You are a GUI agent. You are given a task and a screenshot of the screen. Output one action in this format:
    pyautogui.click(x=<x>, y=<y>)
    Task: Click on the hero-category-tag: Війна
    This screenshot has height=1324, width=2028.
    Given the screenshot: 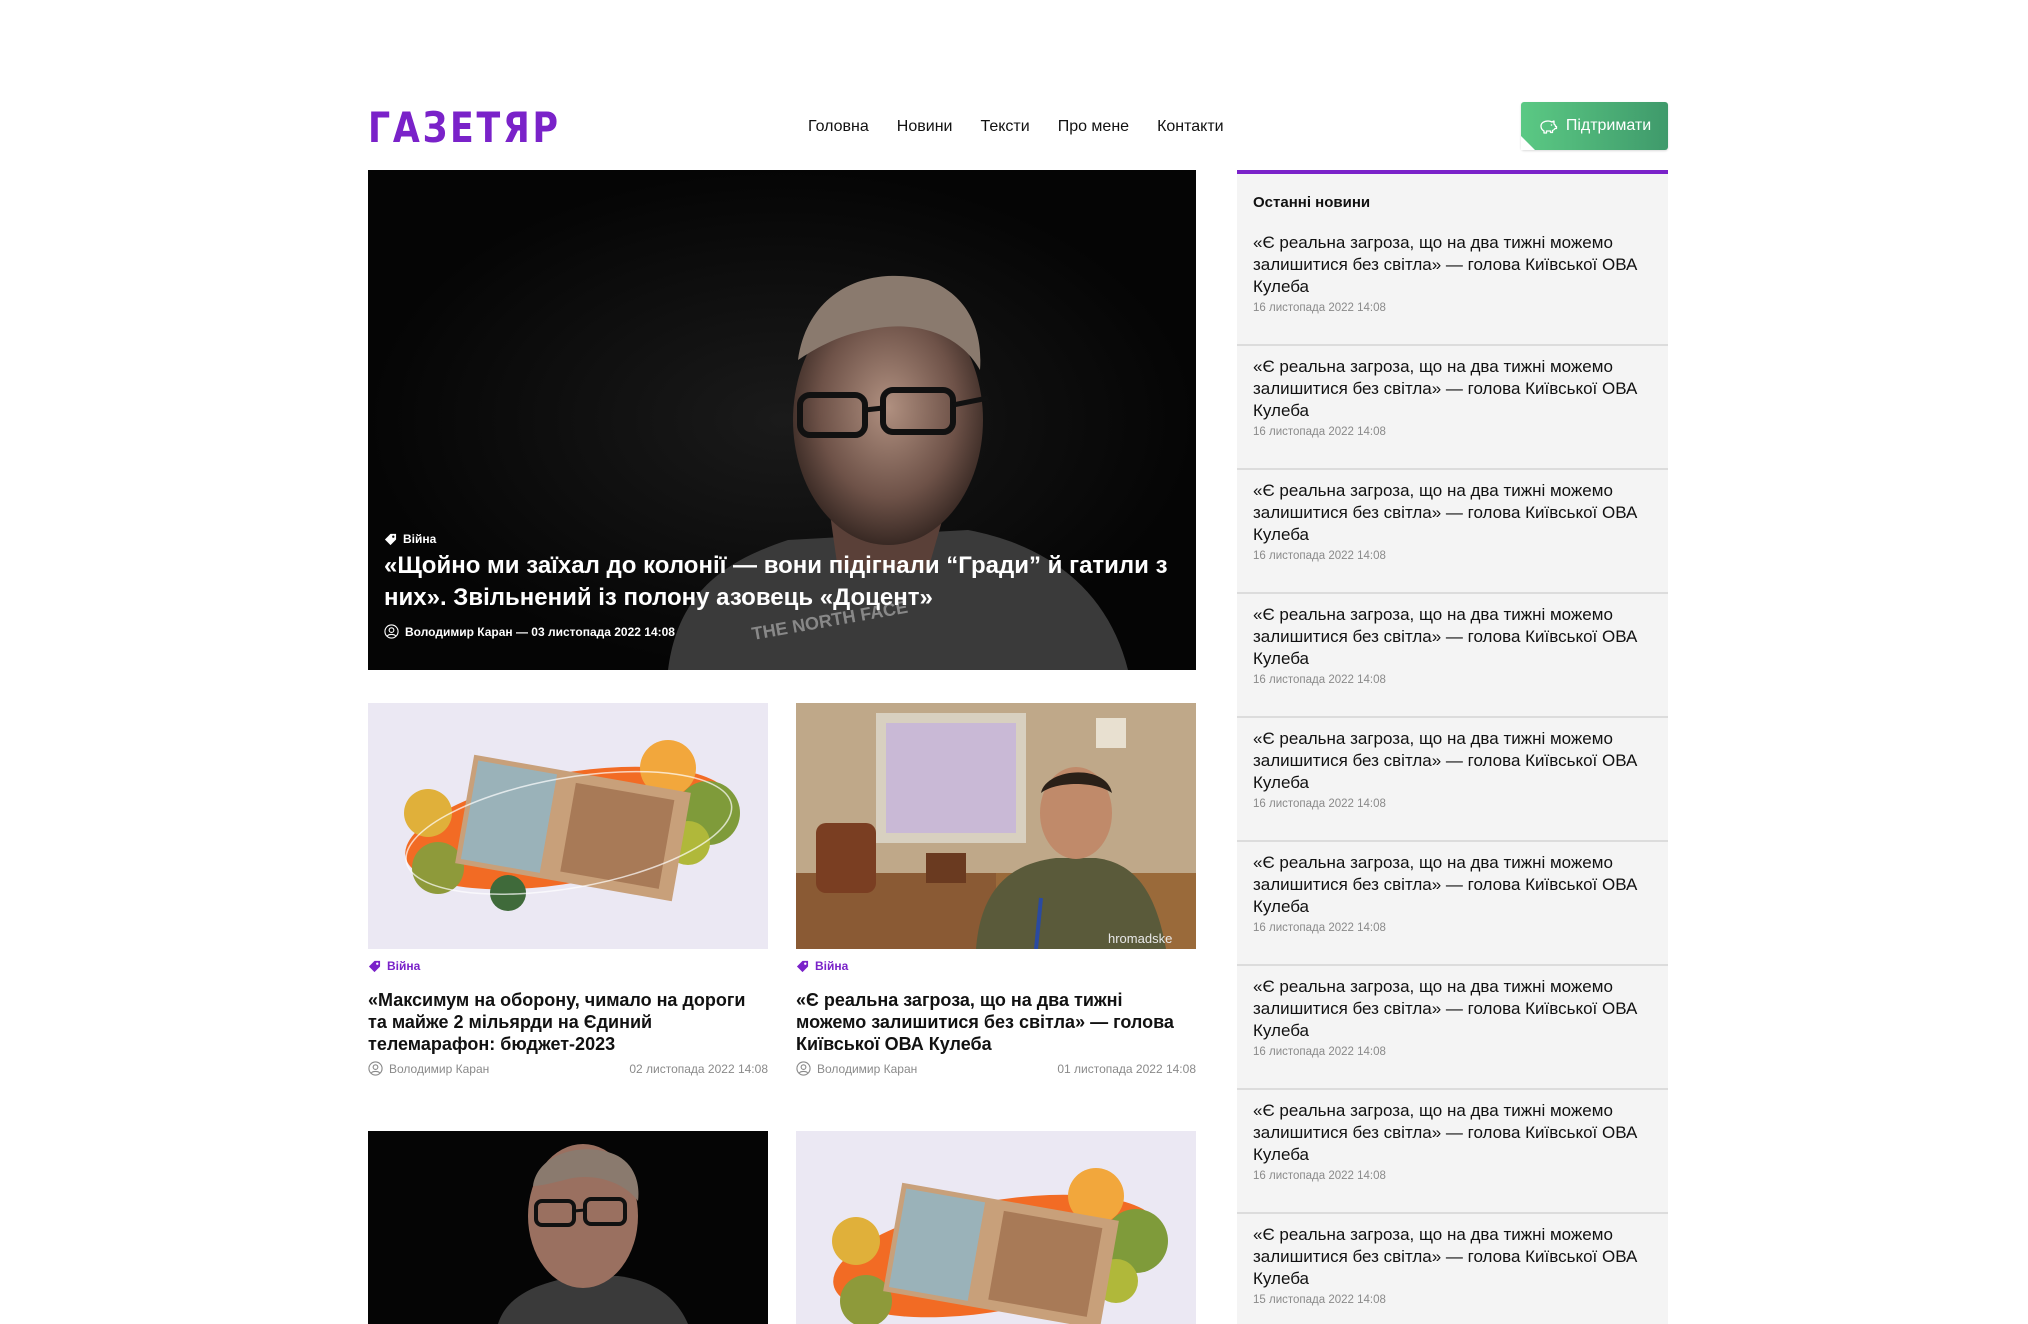 What is the action you would take?
    pyautogui.click(x=410, y=539)
    